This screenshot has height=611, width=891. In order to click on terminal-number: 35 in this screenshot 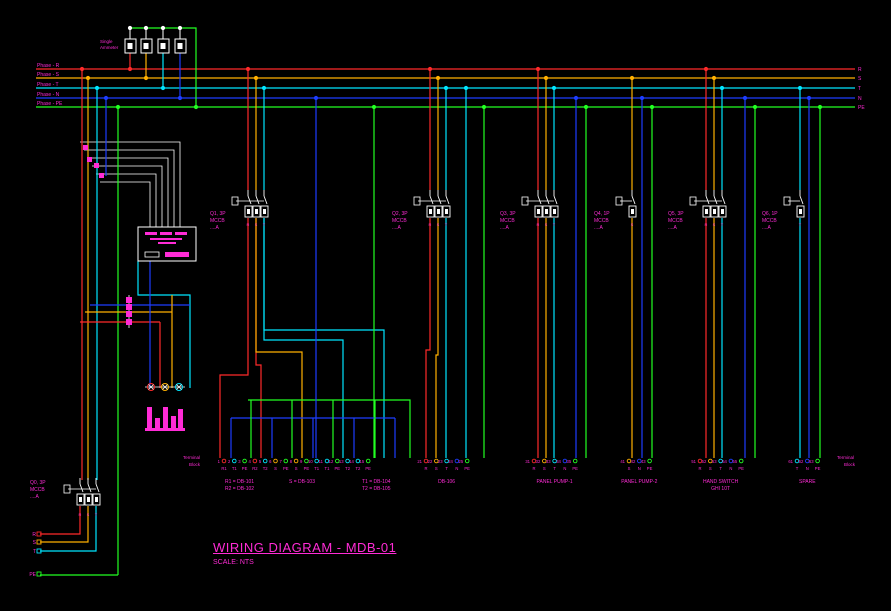, I will do `click(569, 461)`.